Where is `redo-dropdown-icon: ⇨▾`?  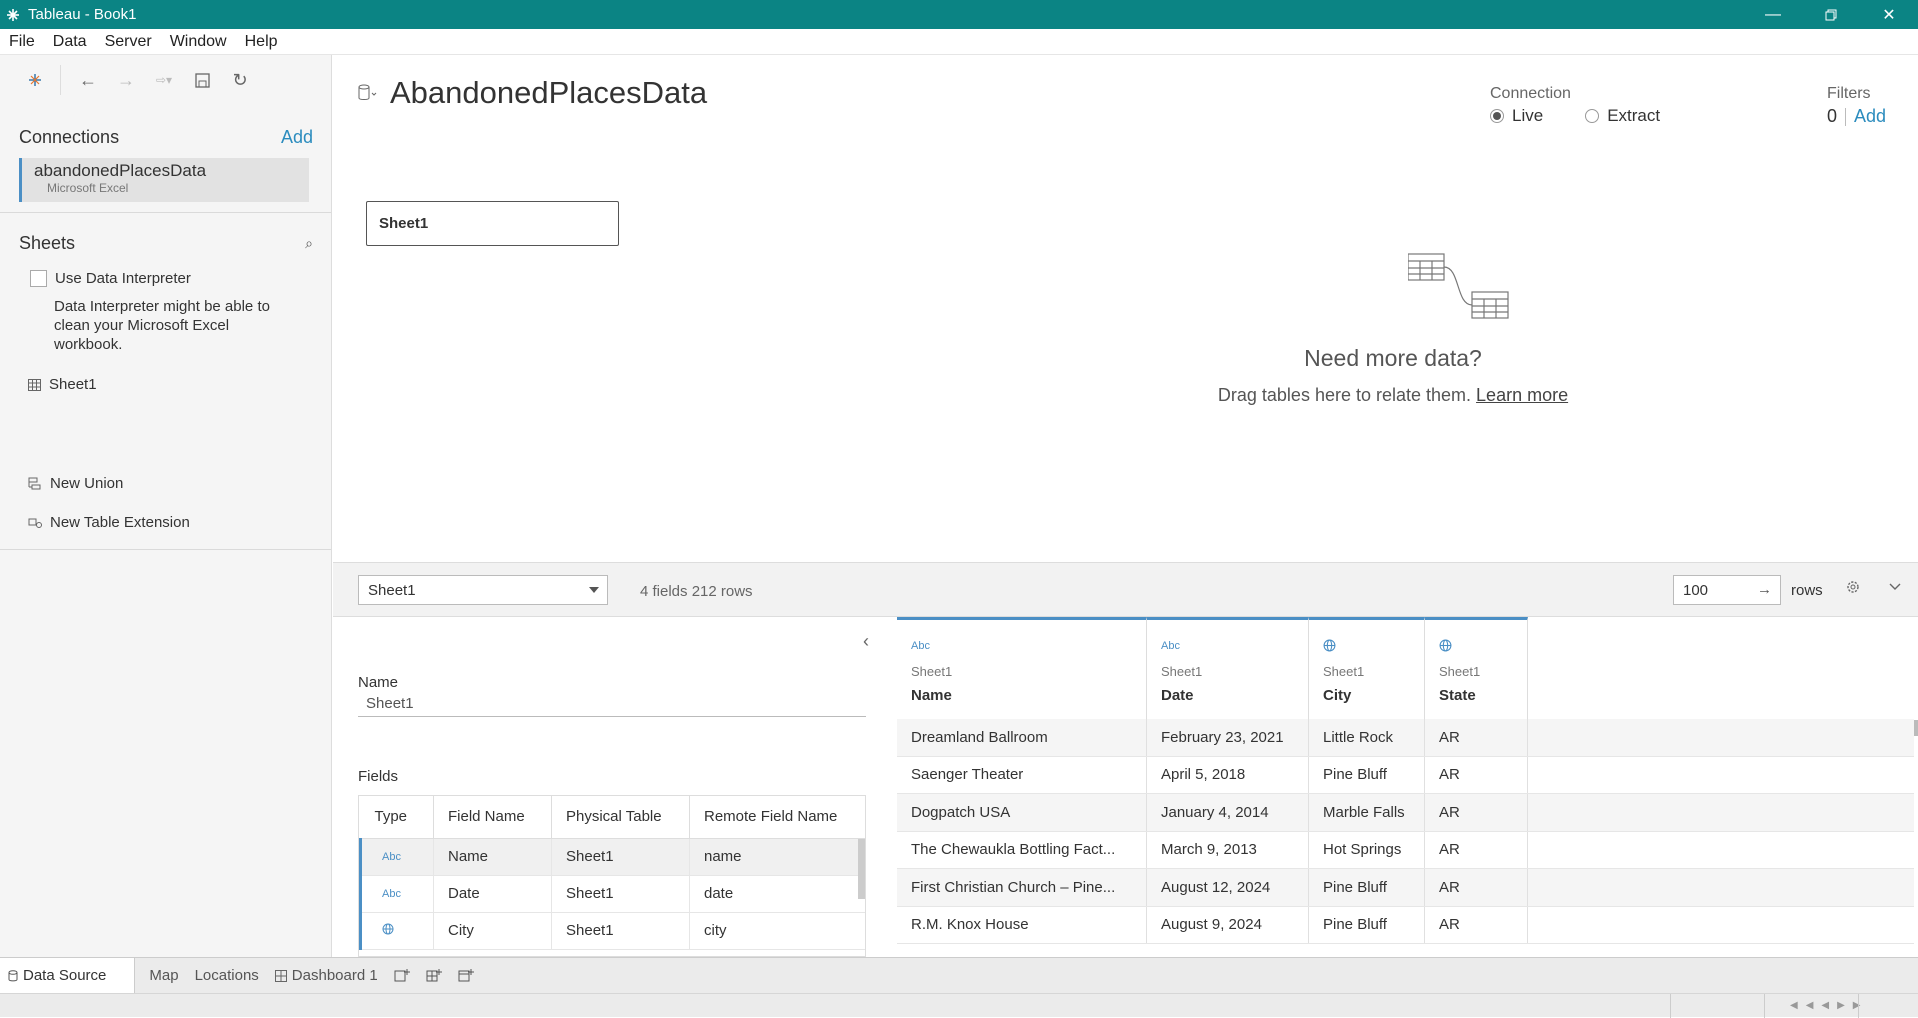 redo-dropdown-icon: ⇨▾ is located at coordinates (164, 80).